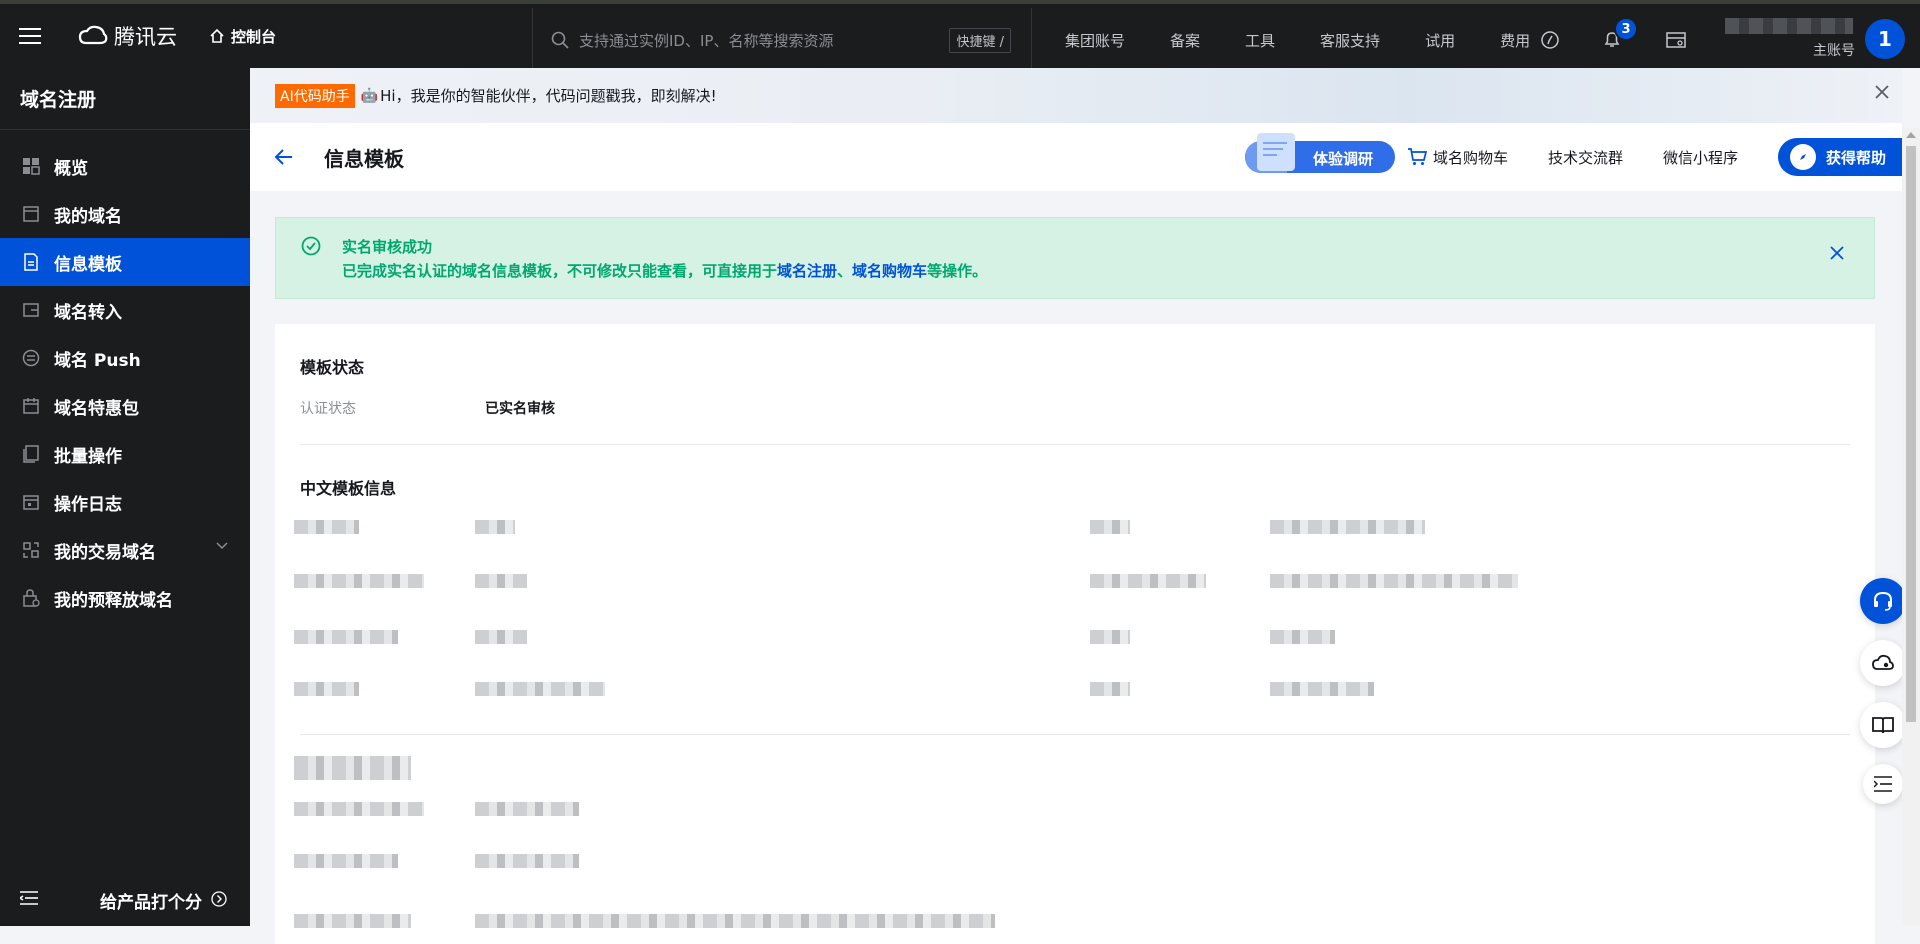  I want to click on sidebar-item-special-package: 域名特惠包, so click(125, 406).